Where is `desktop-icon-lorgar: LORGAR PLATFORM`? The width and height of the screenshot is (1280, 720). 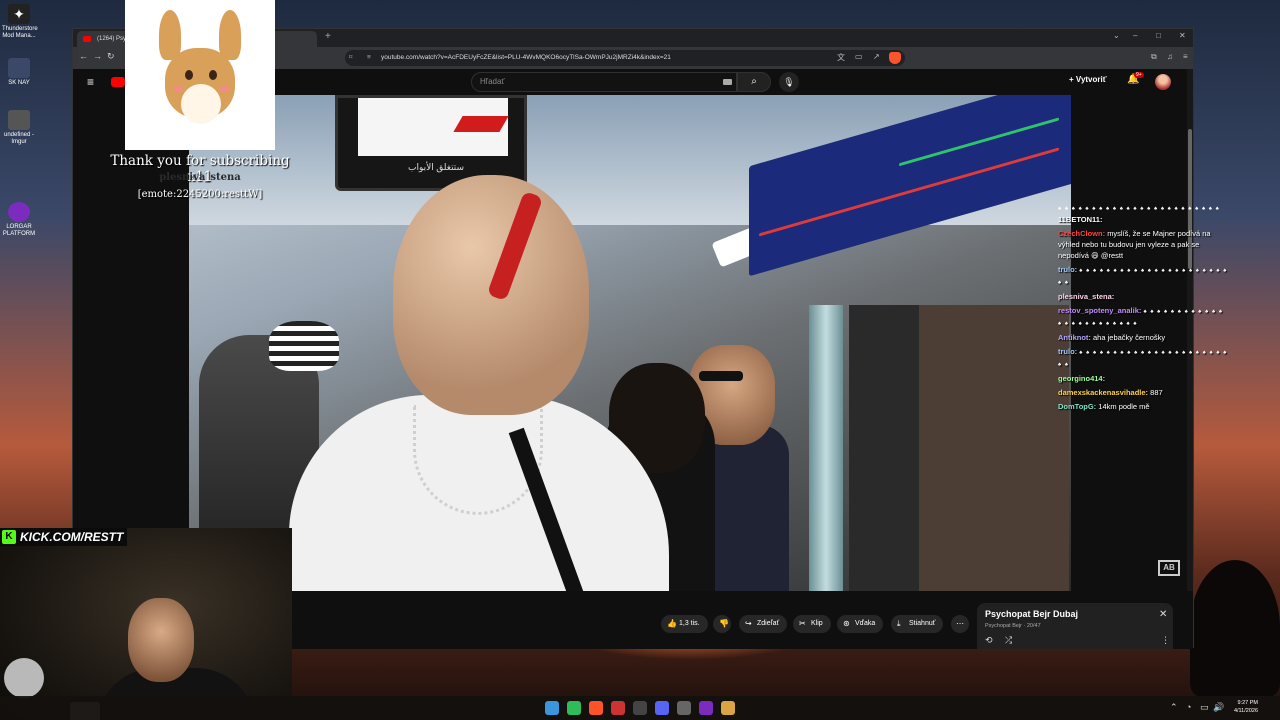
desktop-icon-lorgar: LORGAR PLATFORM is located at coordinates (19, 220).